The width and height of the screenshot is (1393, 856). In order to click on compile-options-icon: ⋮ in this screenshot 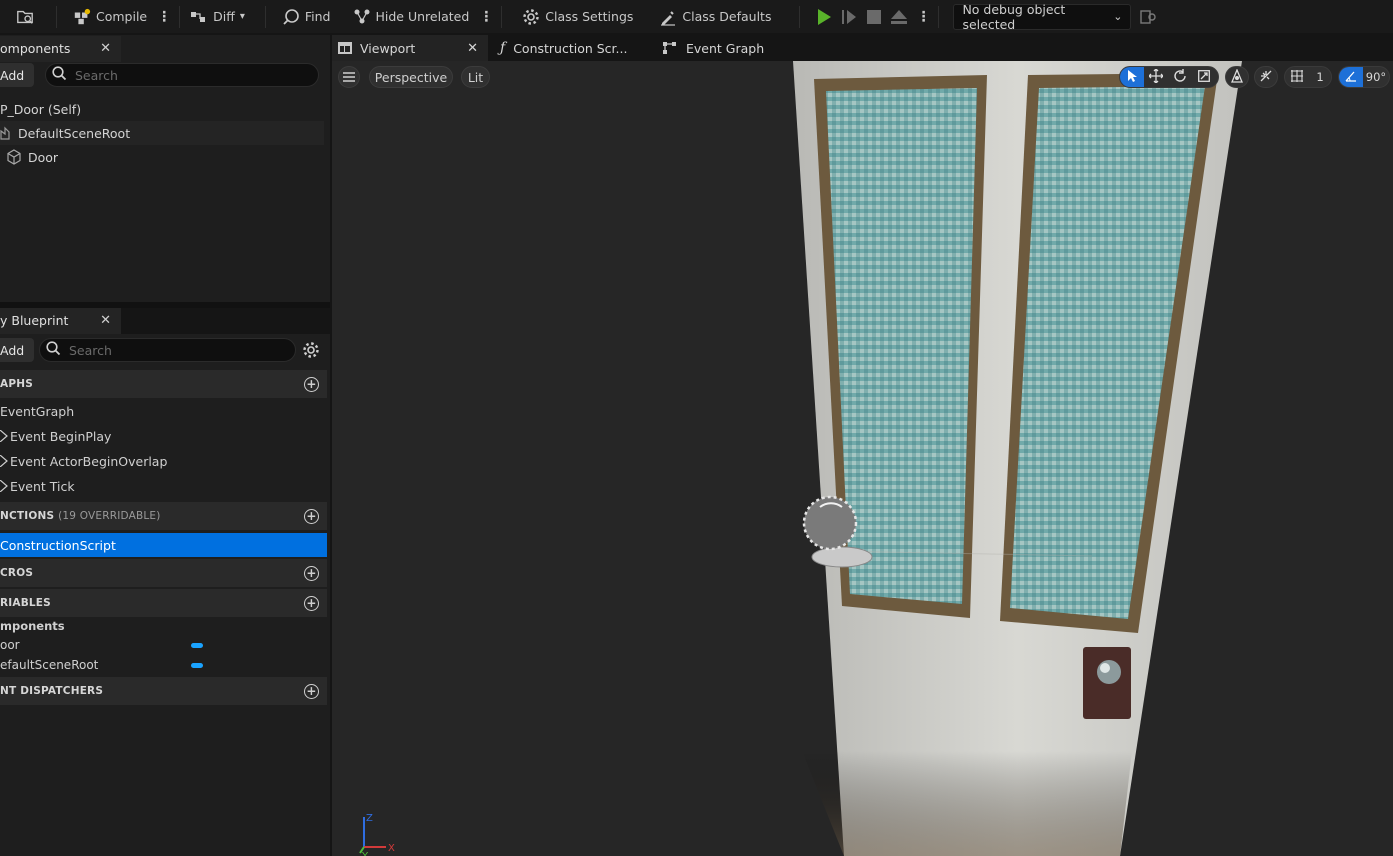, I will do `click(164, 17)`.